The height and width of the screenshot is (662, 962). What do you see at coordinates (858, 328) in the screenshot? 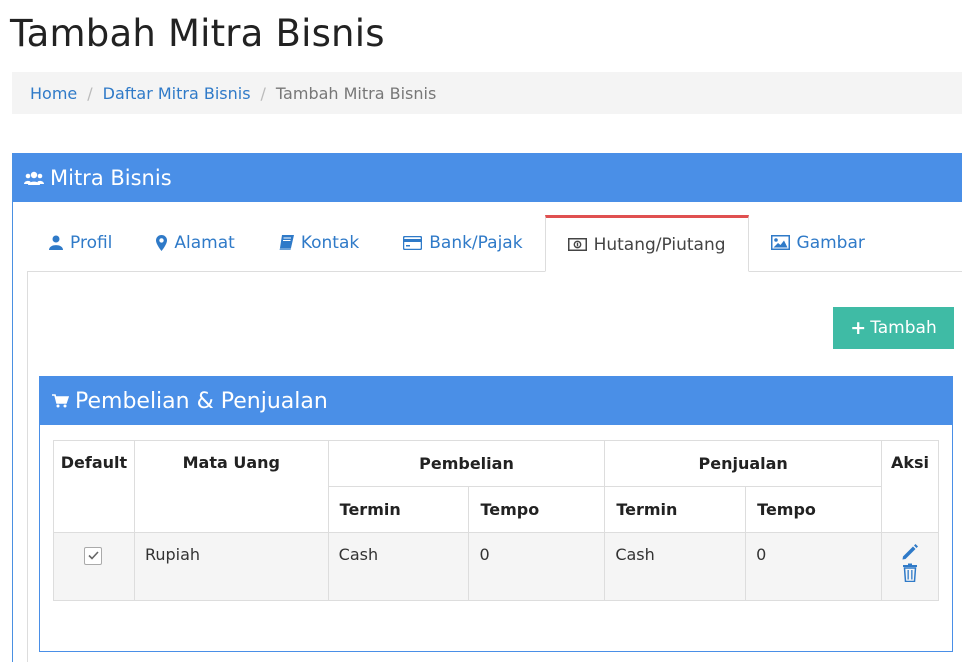
I see `plus-icon: +` at bounding box center [858, 328].